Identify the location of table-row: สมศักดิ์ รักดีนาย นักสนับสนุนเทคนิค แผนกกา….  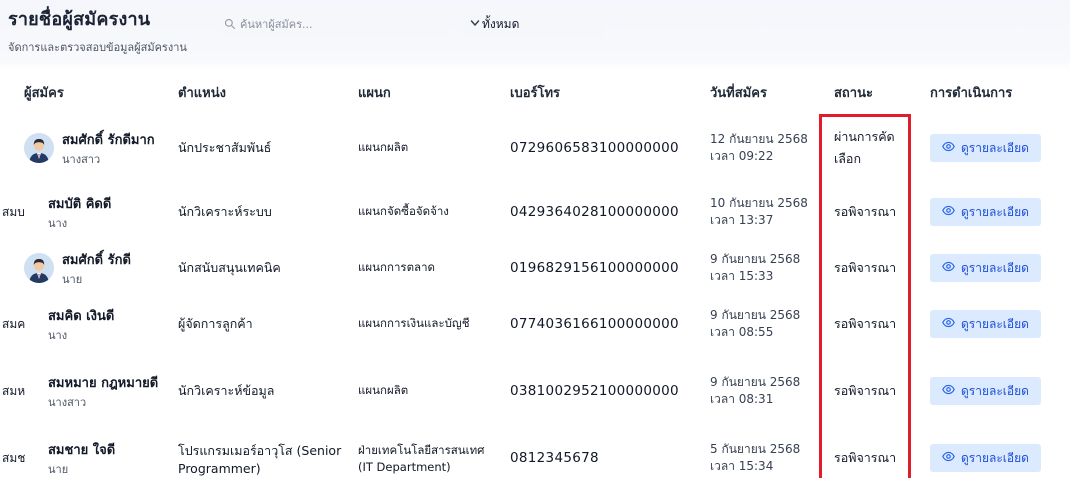
(535, 268).